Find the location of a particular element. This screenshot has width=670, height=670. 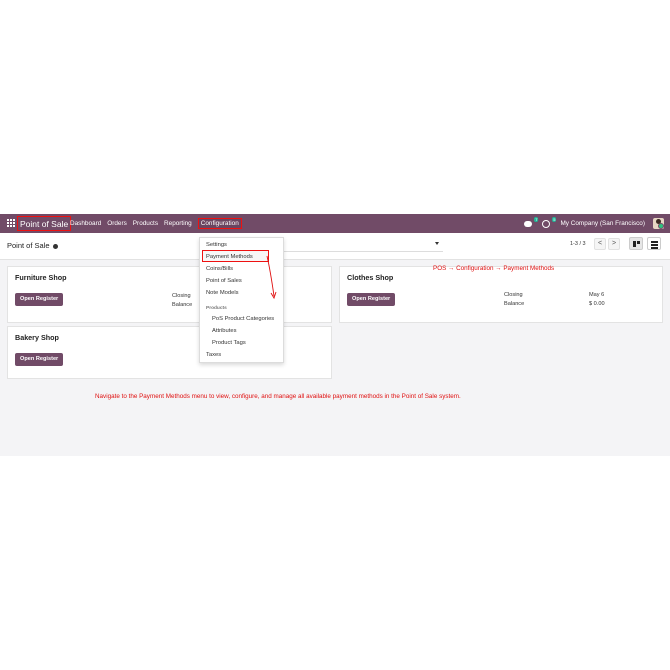

menu-reporting: Reporting is located at coordinates (178, 223).